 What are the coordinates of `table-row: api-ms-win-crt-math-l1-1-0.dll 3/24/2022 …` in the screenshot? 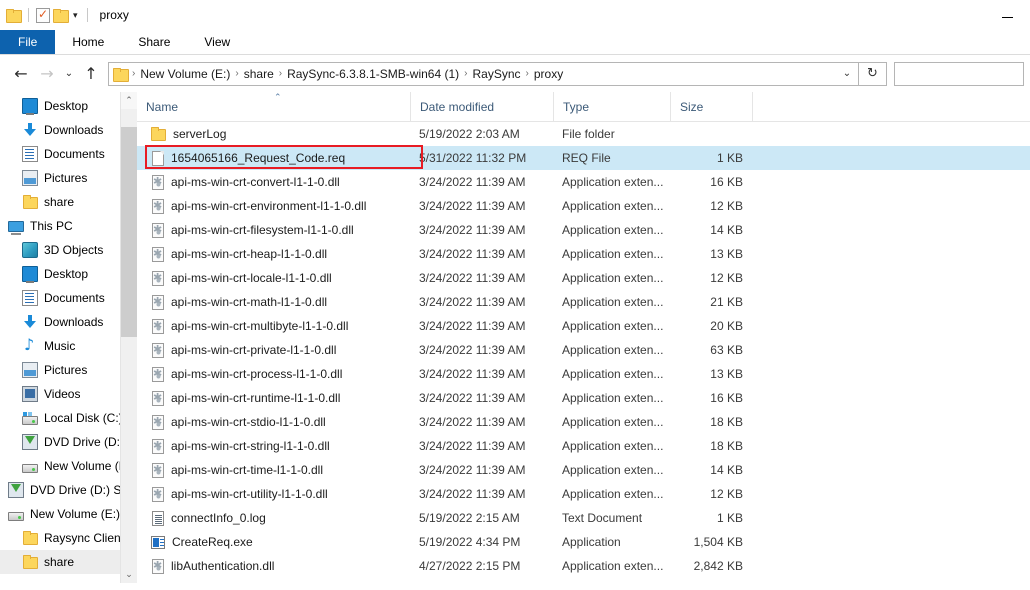 It's located at (583, 302).